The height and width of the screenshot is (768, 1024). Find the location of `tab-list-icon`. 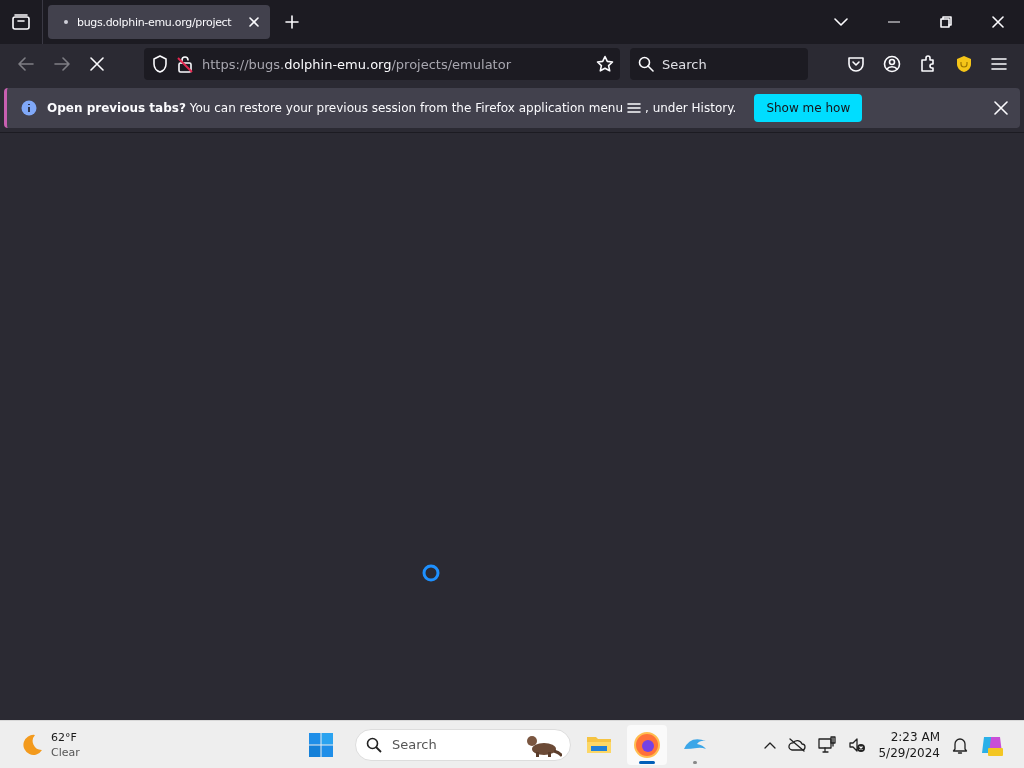

tab-list-icon is located at coordinates (21, 22).